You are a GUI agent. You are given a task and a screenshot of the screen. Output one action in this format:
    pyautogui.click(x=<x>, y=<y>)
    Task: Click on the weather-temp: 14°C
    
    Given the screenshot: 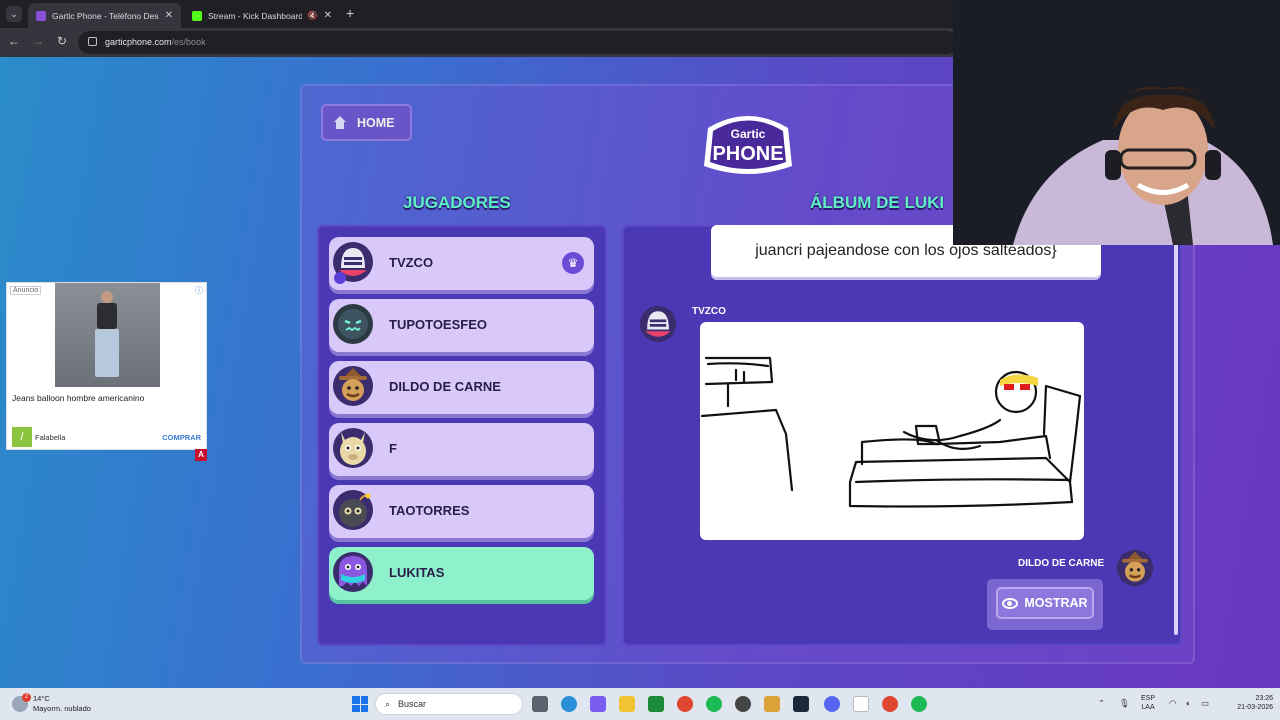 What is the action you would take?
    pyautogui.click(x=41, y=698)
    